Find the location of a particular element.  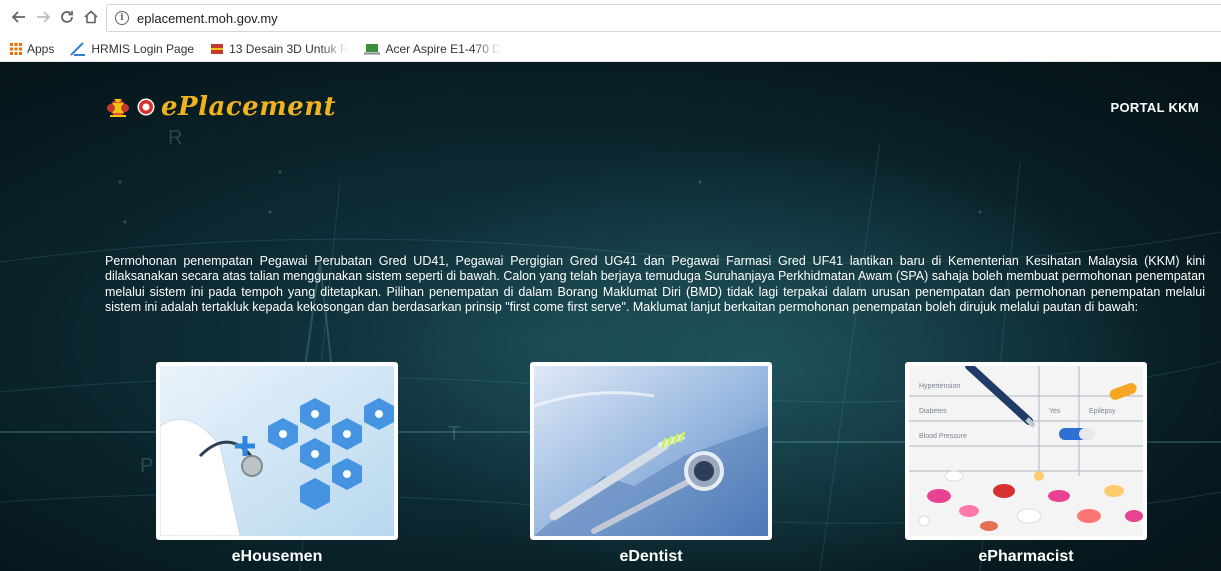

reload-button is located at coordinates (67, 17).